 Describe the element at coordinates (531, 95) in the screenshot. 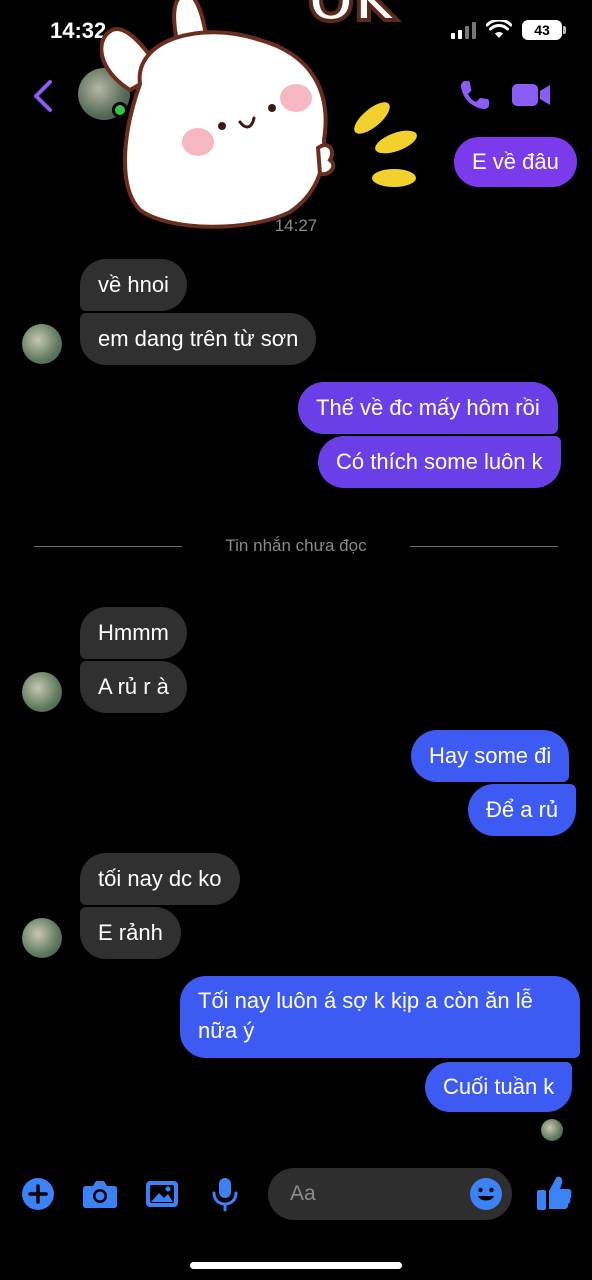

I see `video-camera-icon` at that location.